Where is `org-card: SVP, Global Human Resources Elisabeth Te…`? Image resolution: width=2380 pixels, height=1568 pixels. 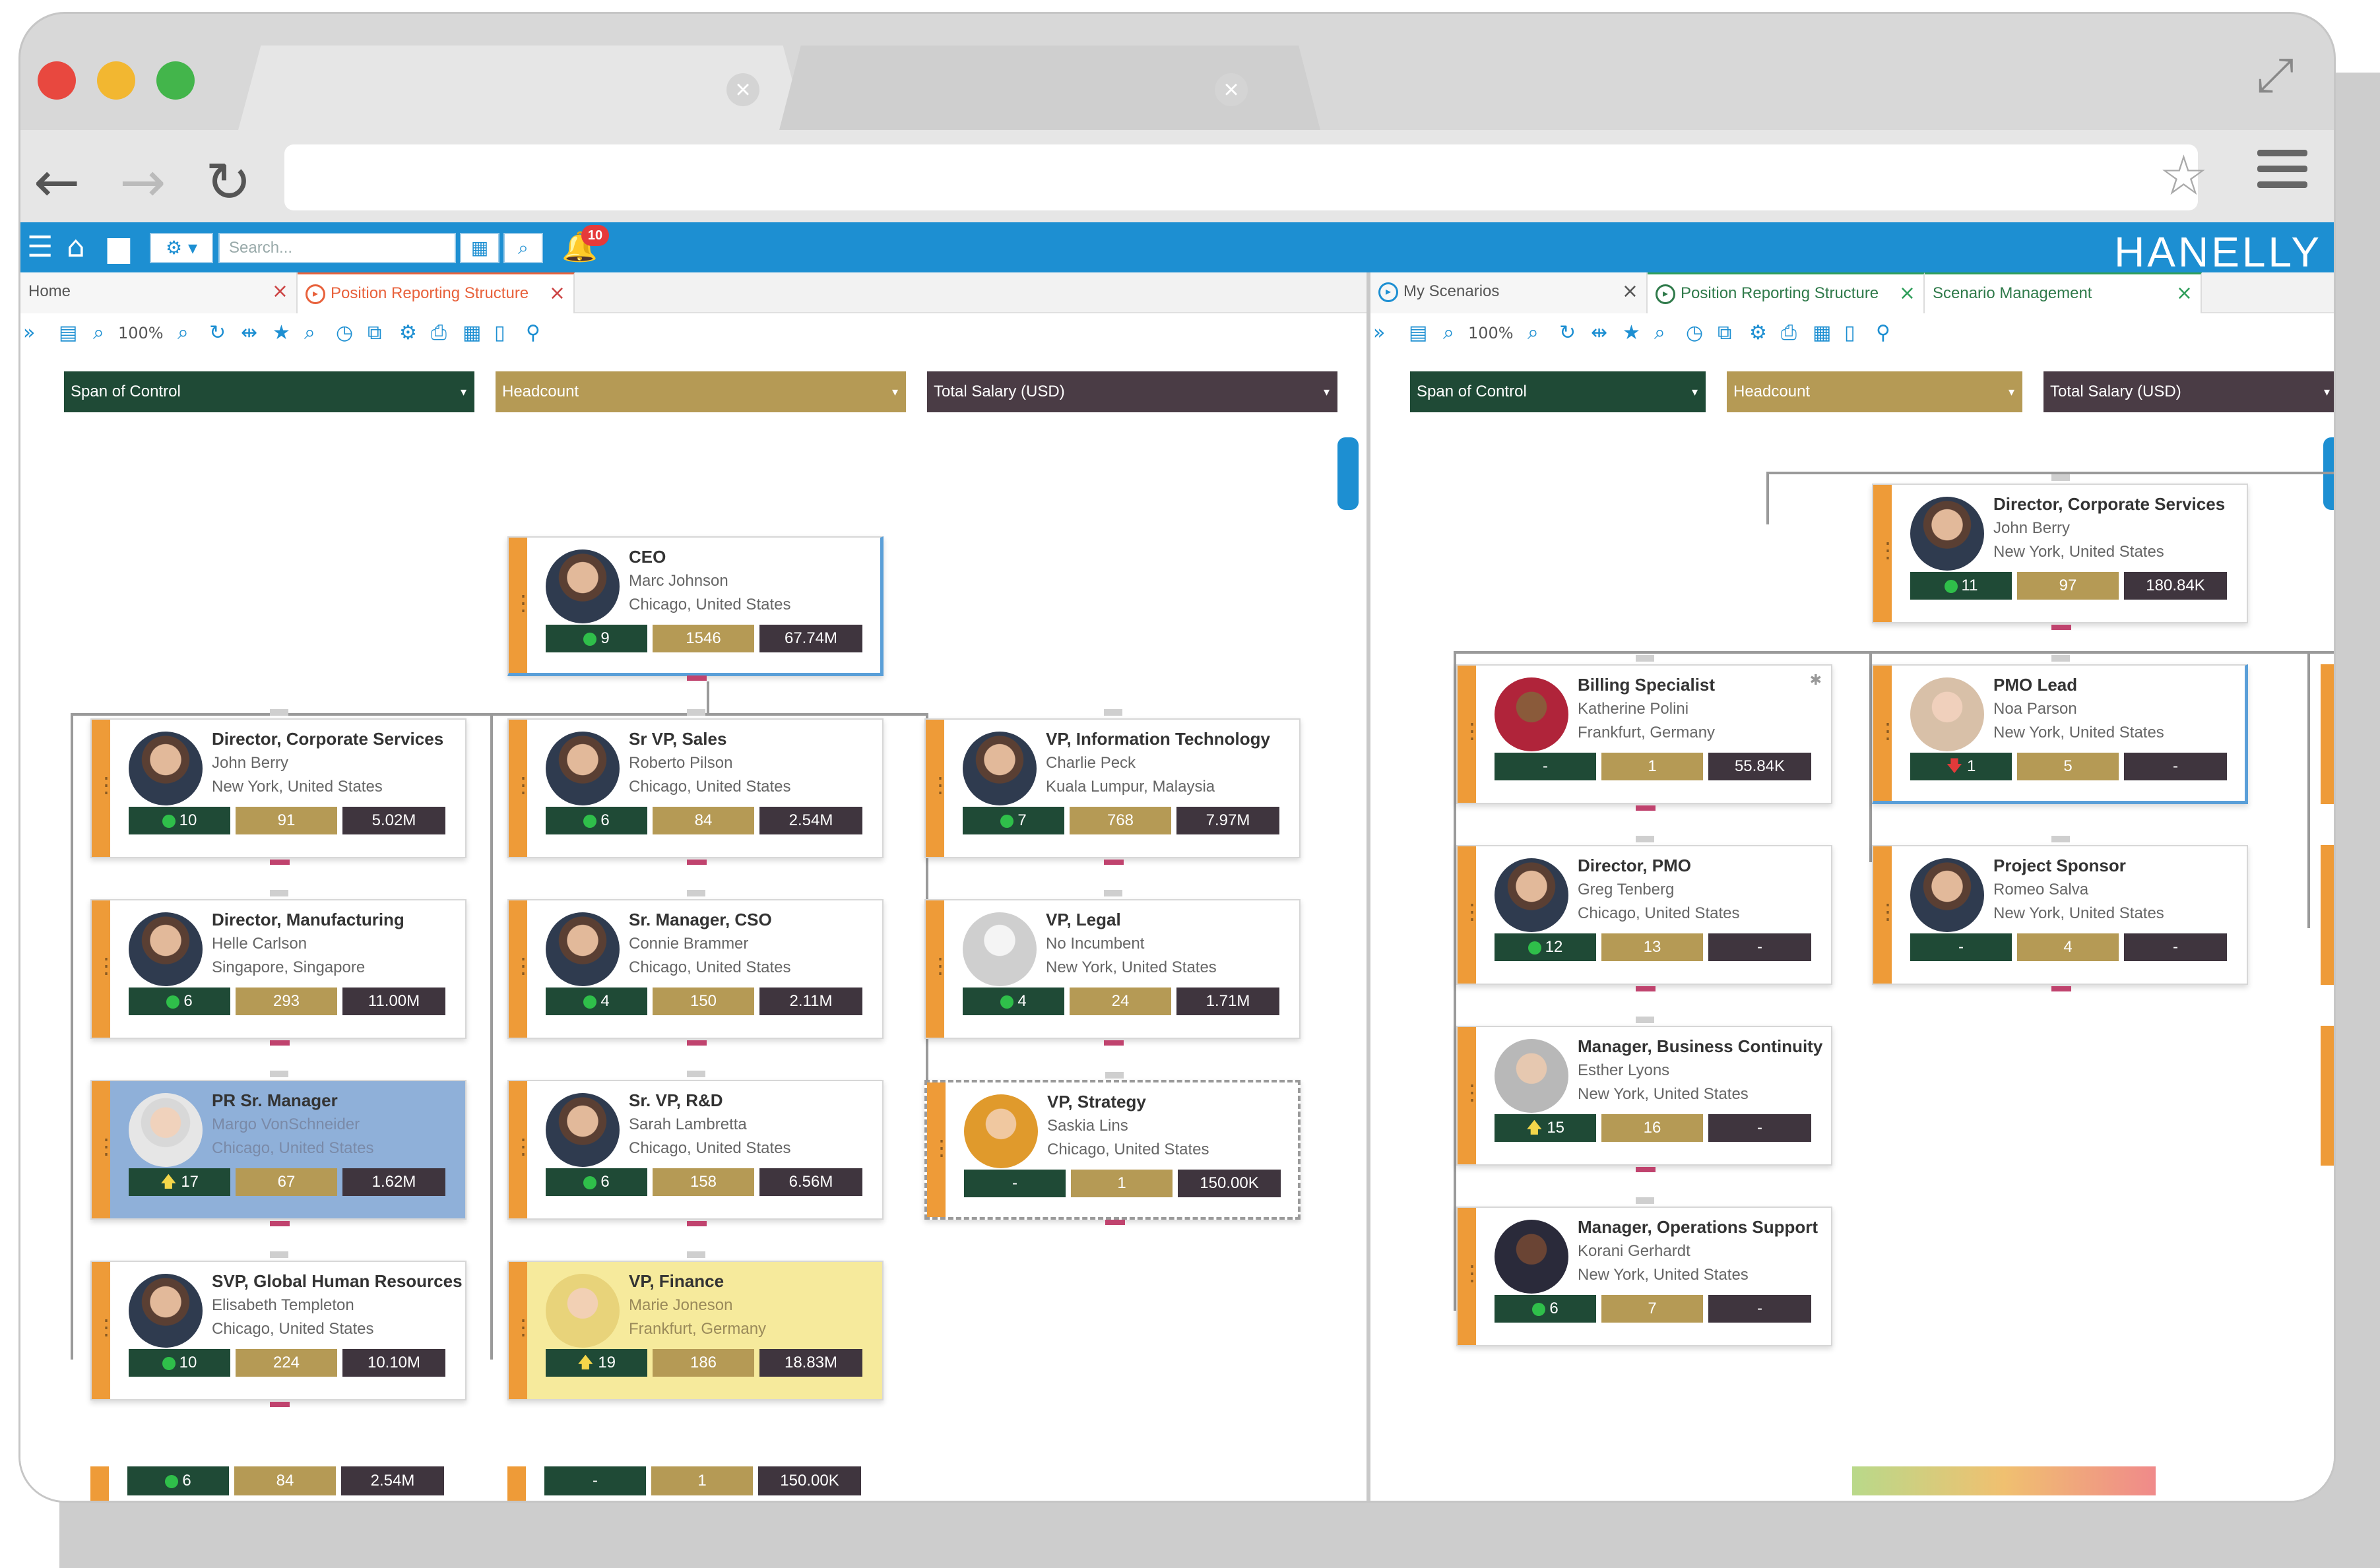
org-card: SVP, Global Human Resources Elisabeth Te… is located at coordinates (278, 1329).